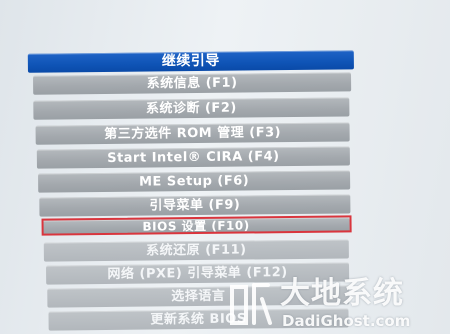 This screenshot has height=334, width=450. I want to click on menu-item-system-diagnostics: 系统诊断 (F2), so click(191, 108).